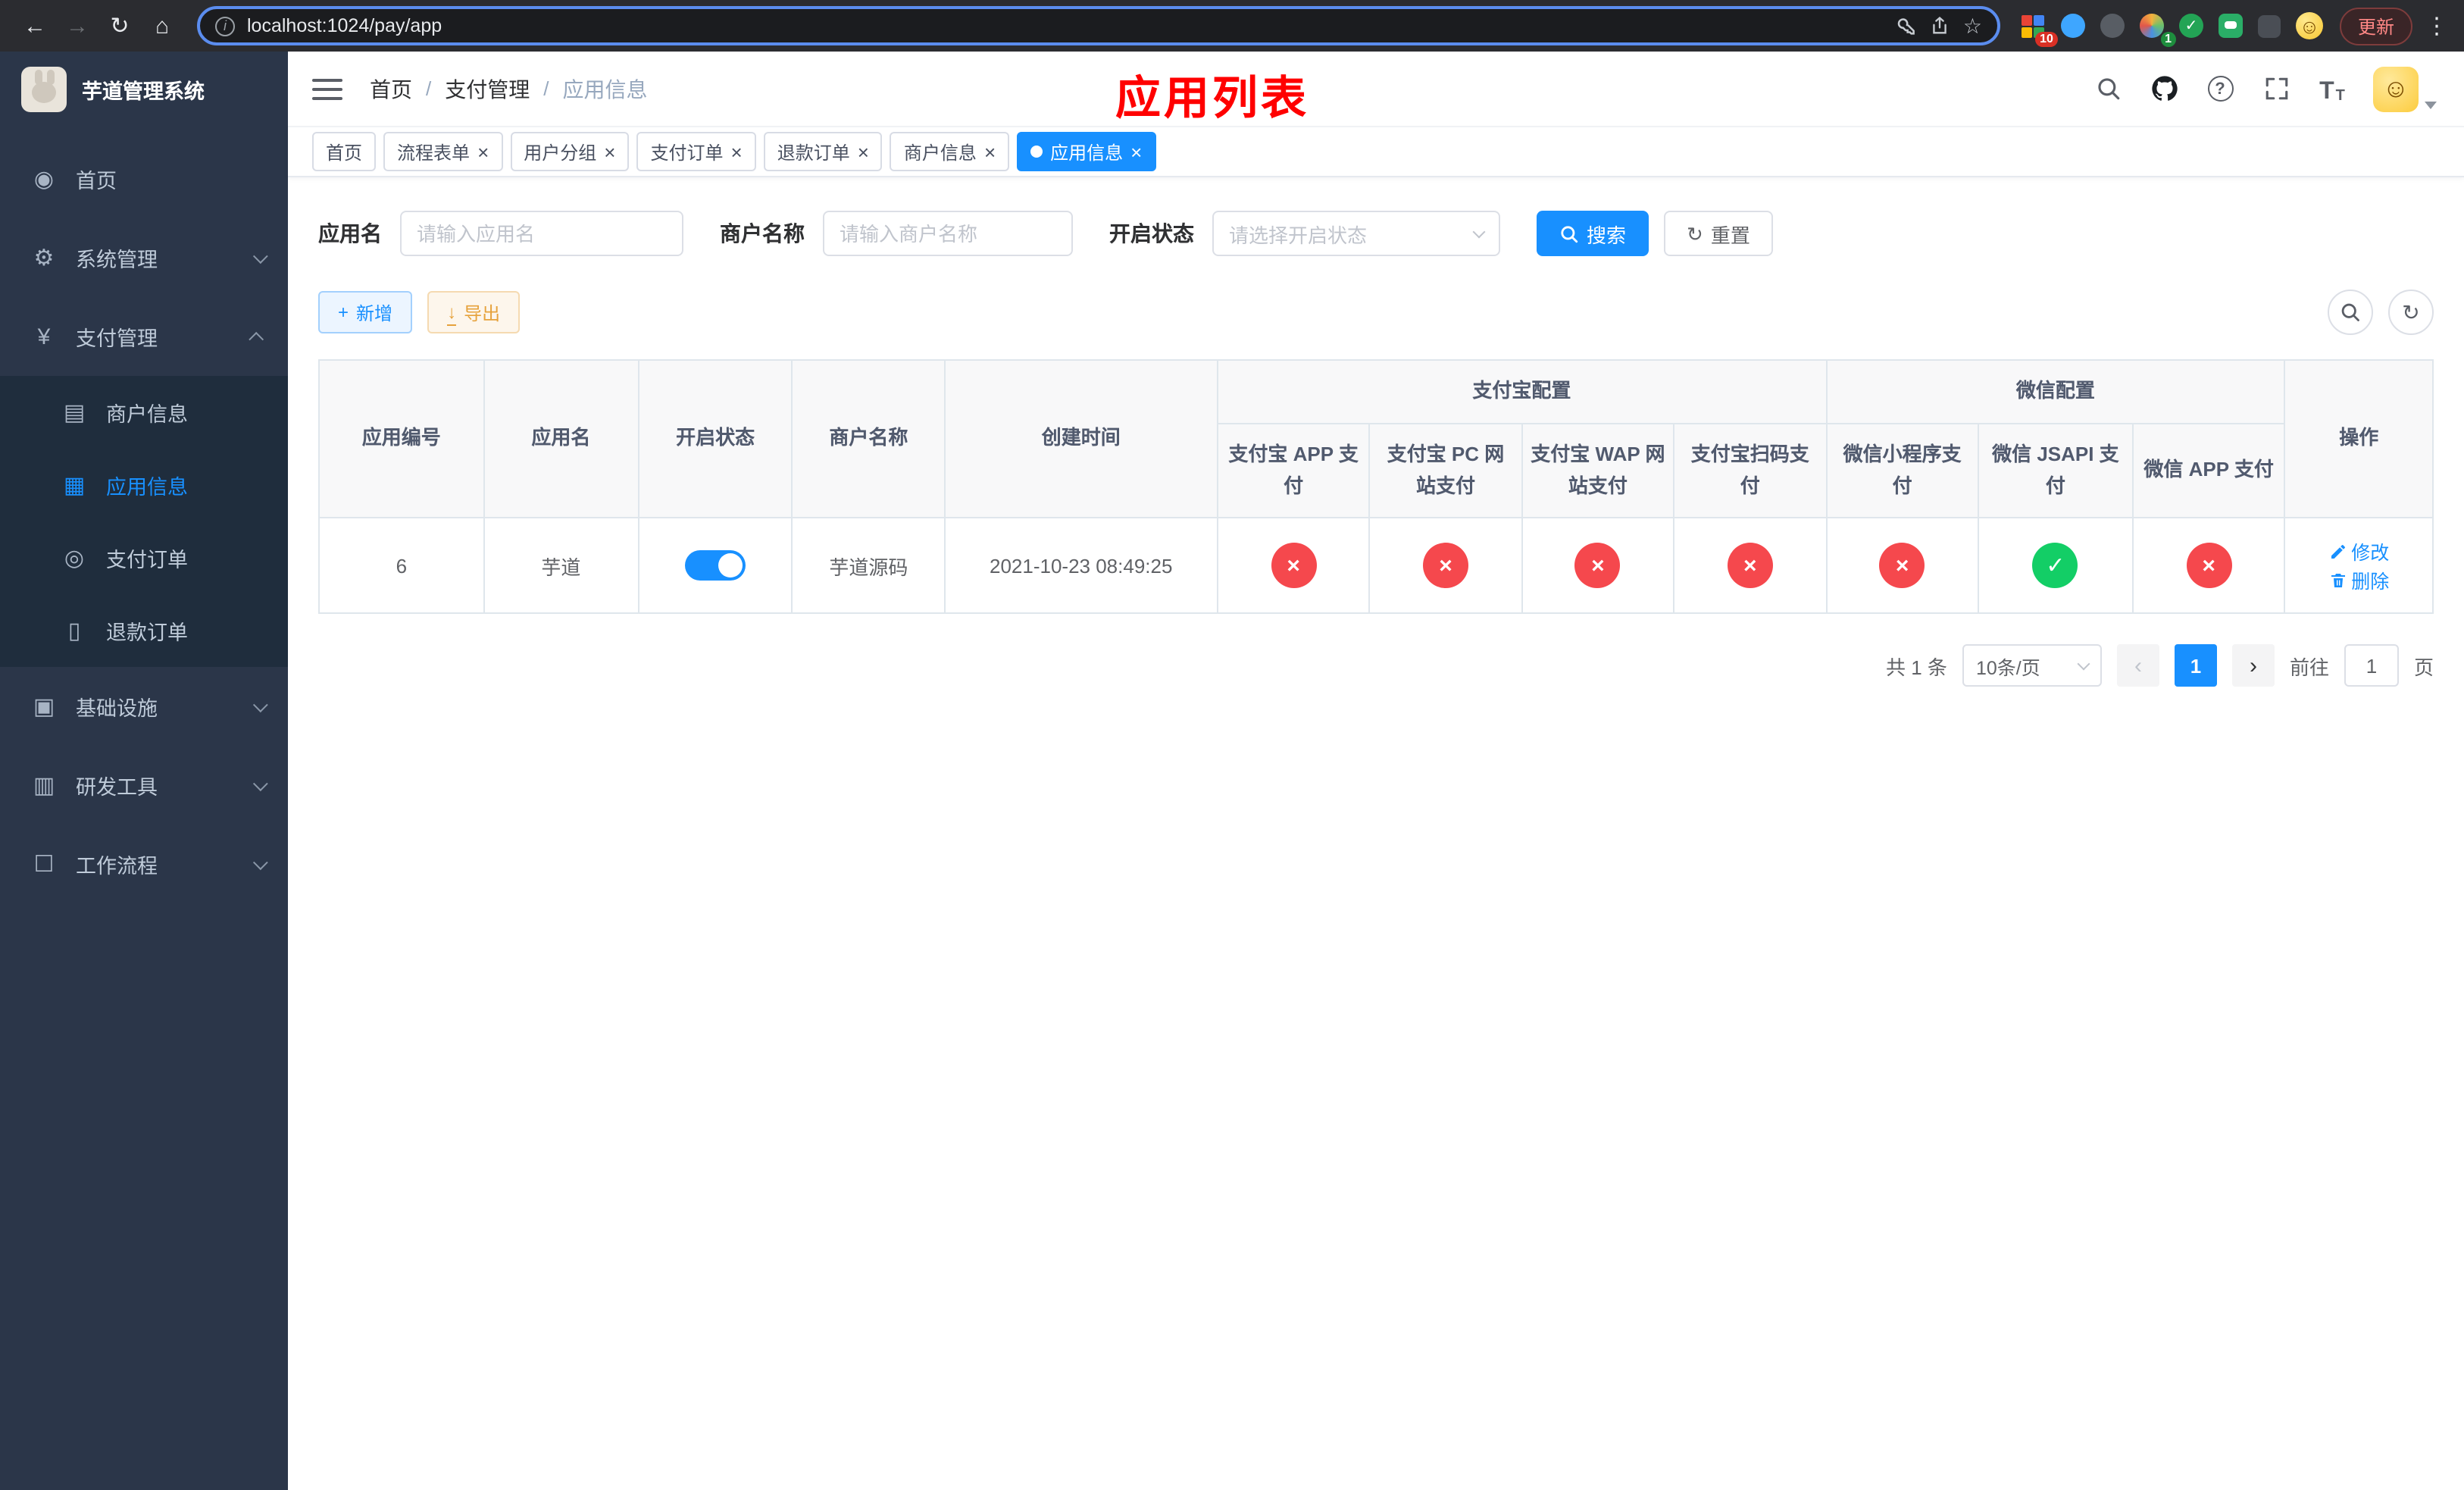  Describe the element at coordinates (144, 630) in the screenshot. I see `sidebar-item-refund-order: ▯ 退款订单` at that location.